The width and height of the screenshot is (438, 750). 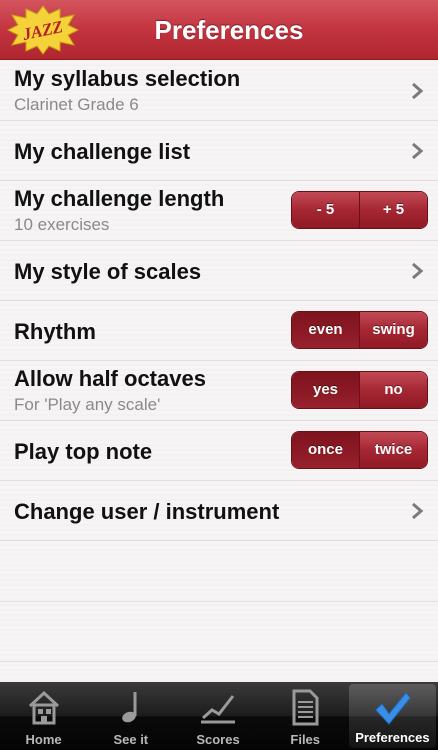 What do you see at coordinates (108, 271) in the screenshot?
I see `scales-style-label: My style of scales` at bounding box center [108, 271].